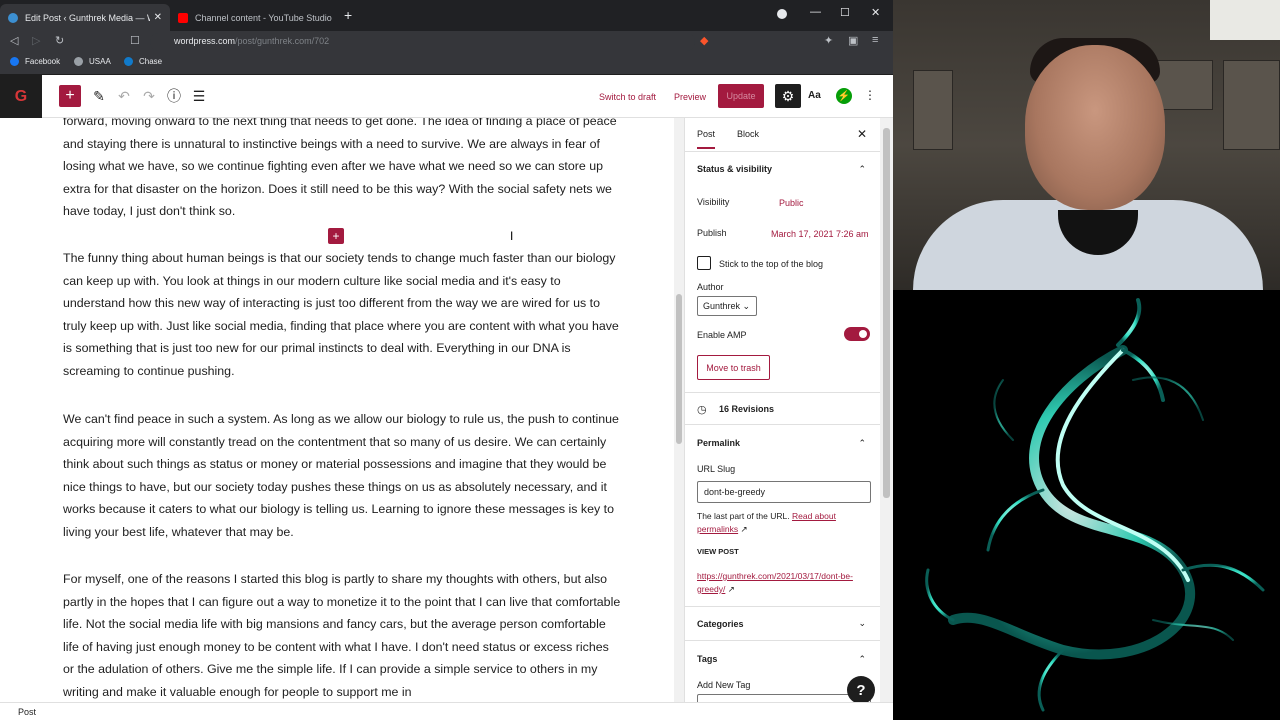 The image size is (1280, 720). I want to click on address-bar: wordpress.com/post/gunthrek.com/702, so click(422, 42).